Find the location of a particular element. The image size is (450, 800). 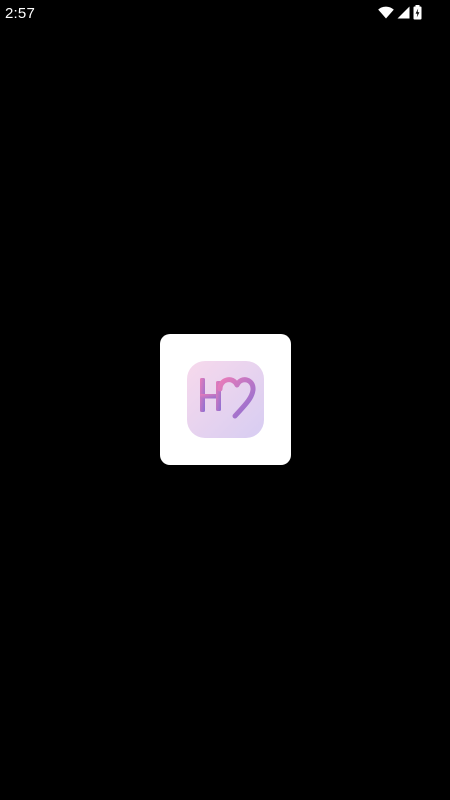

splash-logo-card is located at coordinates (225, 399).